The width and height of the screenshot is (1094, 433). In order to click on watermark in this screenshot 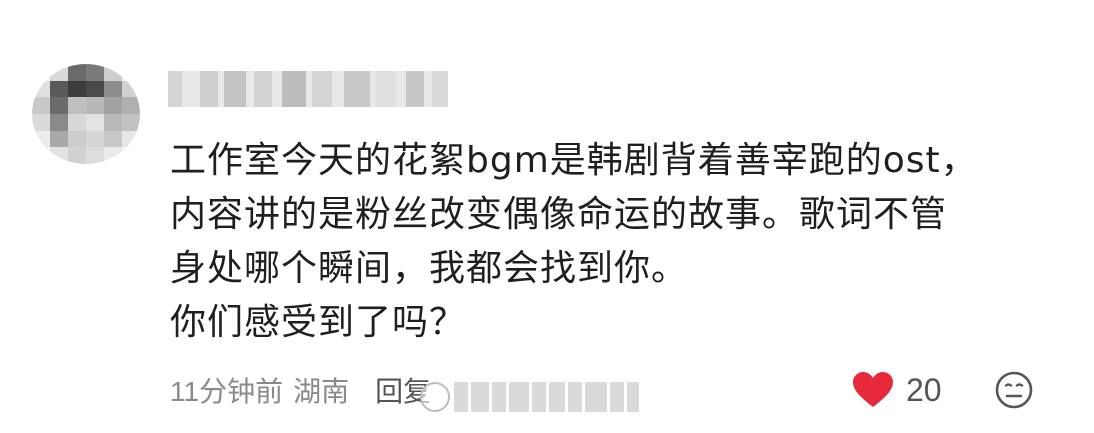, I will do `click(545, 397)`.